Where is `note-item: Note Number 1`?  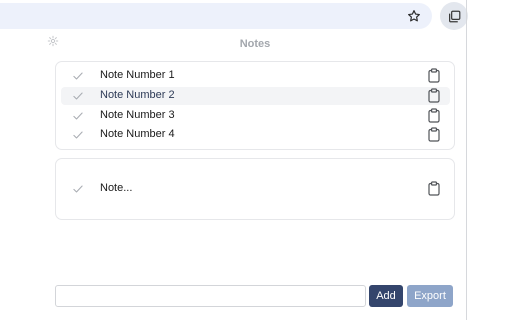
note-item: Note Number 1 is located at coordinates (255, 76).